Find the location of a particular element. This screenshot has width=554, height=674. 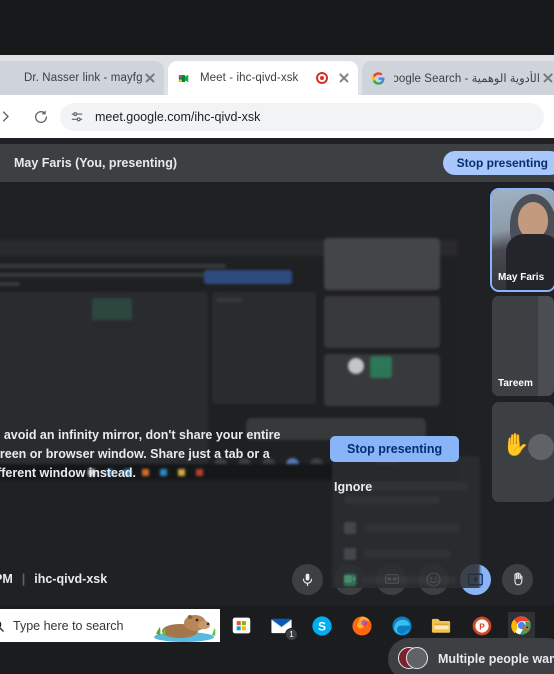

stop-presenting-button: Stop presenting is located at coordinates (395, 449).